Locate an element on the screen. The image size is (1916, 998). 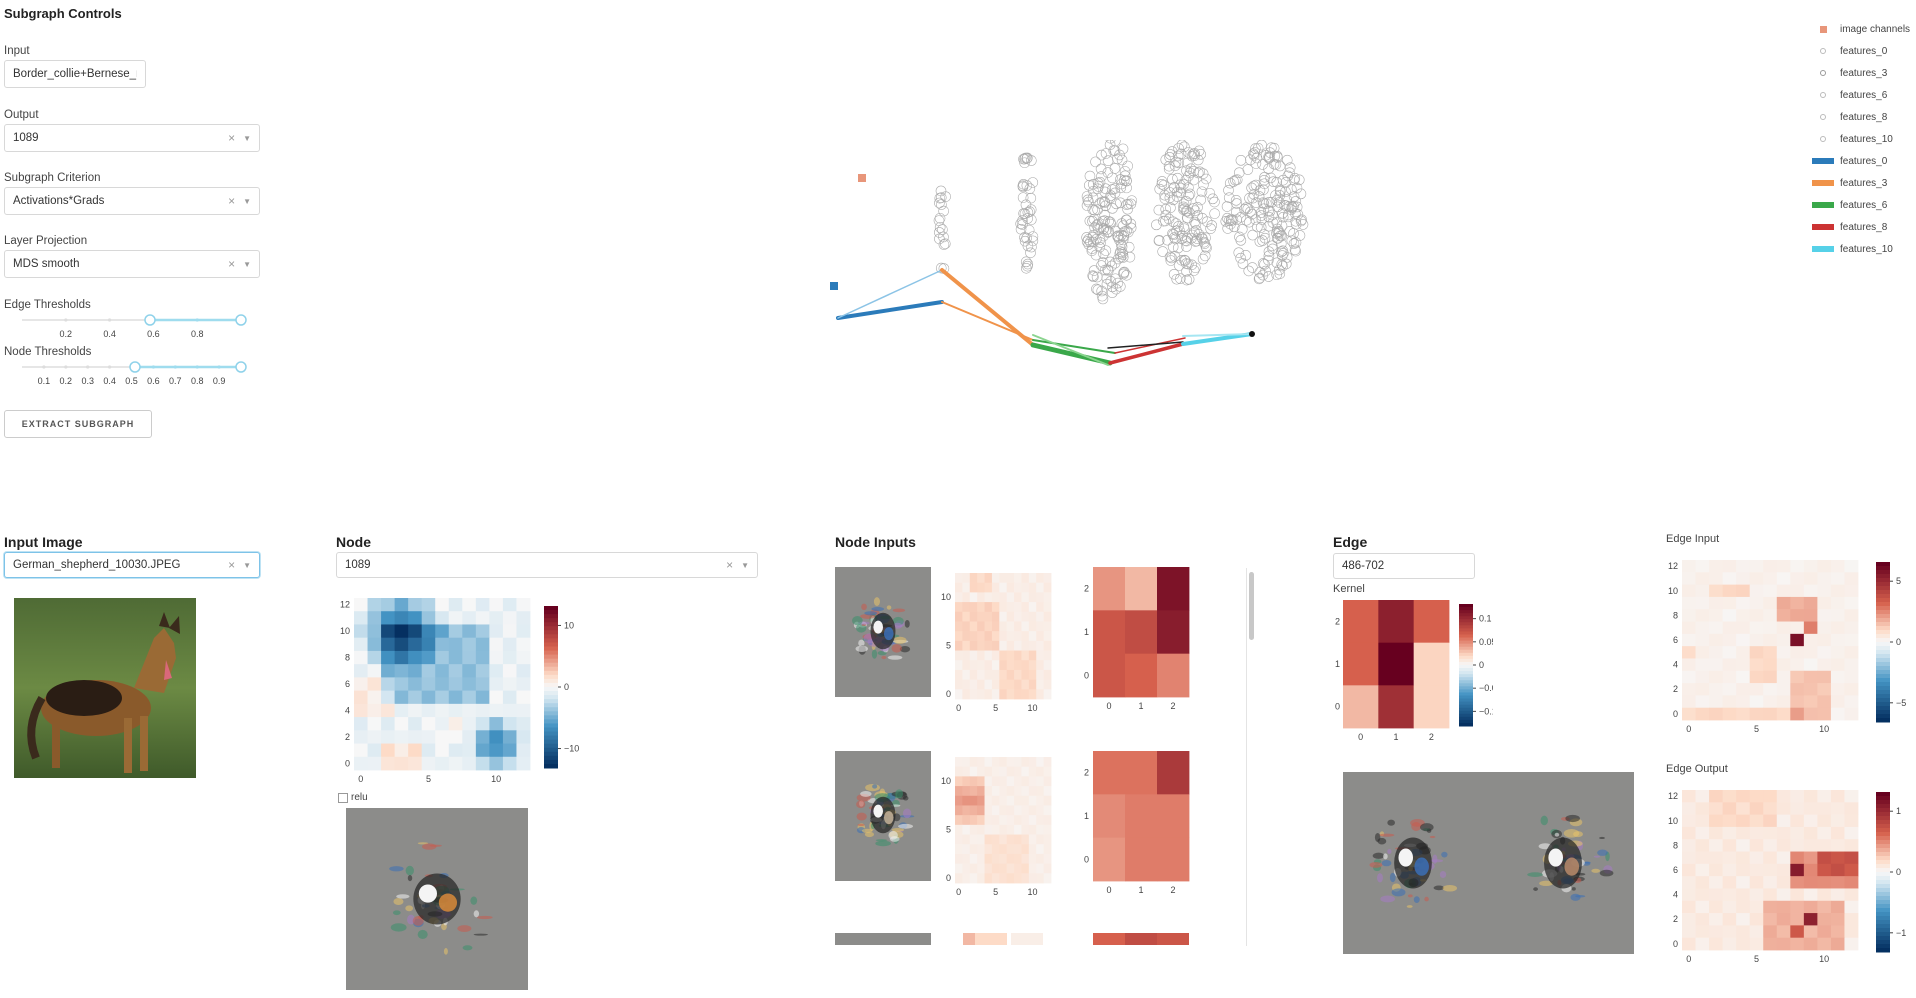
input-field: Border_collie+Bernese_n is located at coordinates (75, 74).